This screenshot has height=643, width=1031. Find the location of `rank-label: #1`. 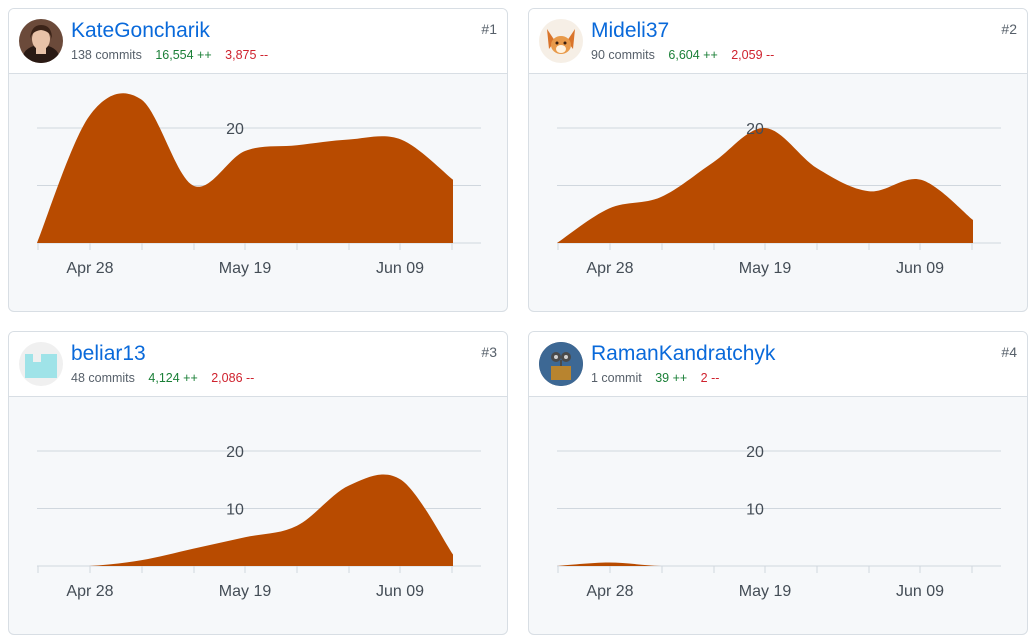

rank-label: #1 is located at coordinates (489, 29).